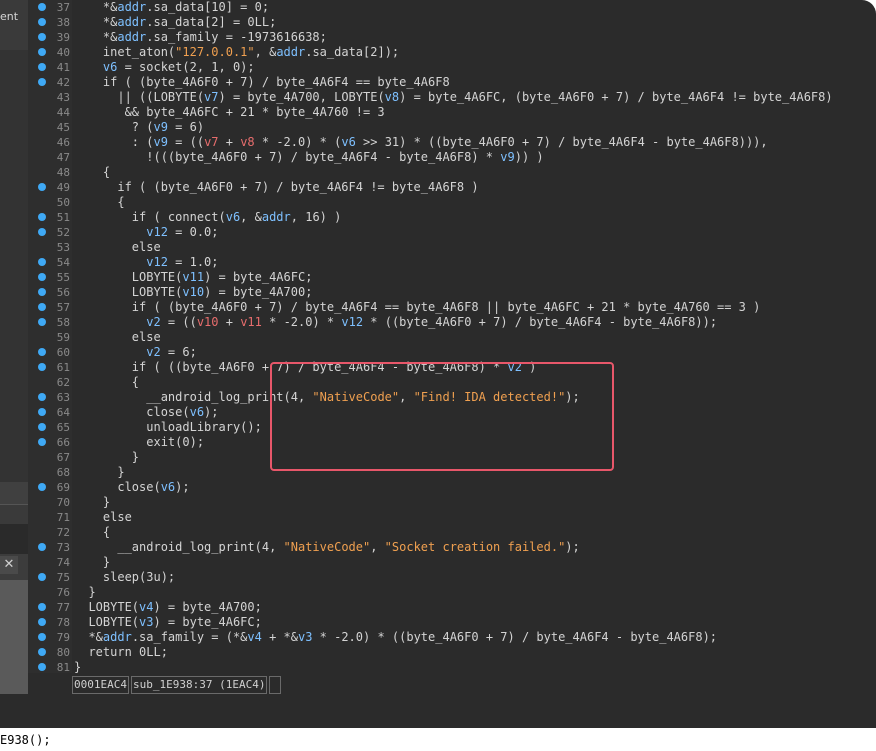  I want to click on code-line: v6 = socket(2, 1, 0);, so click(164, 67).